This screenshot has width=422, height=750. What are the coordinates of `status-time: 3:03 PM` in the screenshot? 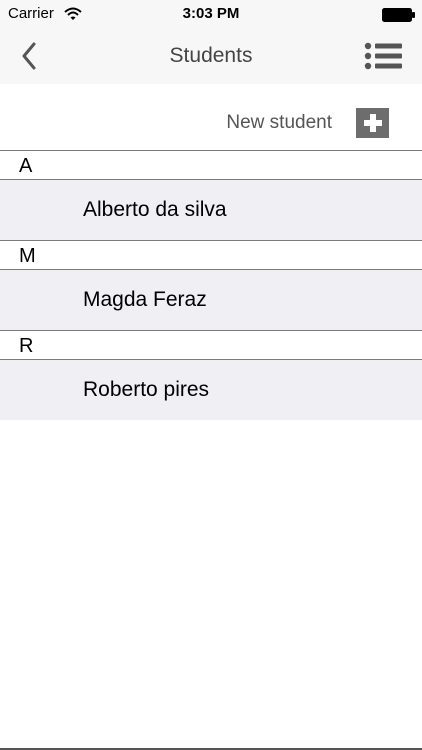 It's located at (211, 13).